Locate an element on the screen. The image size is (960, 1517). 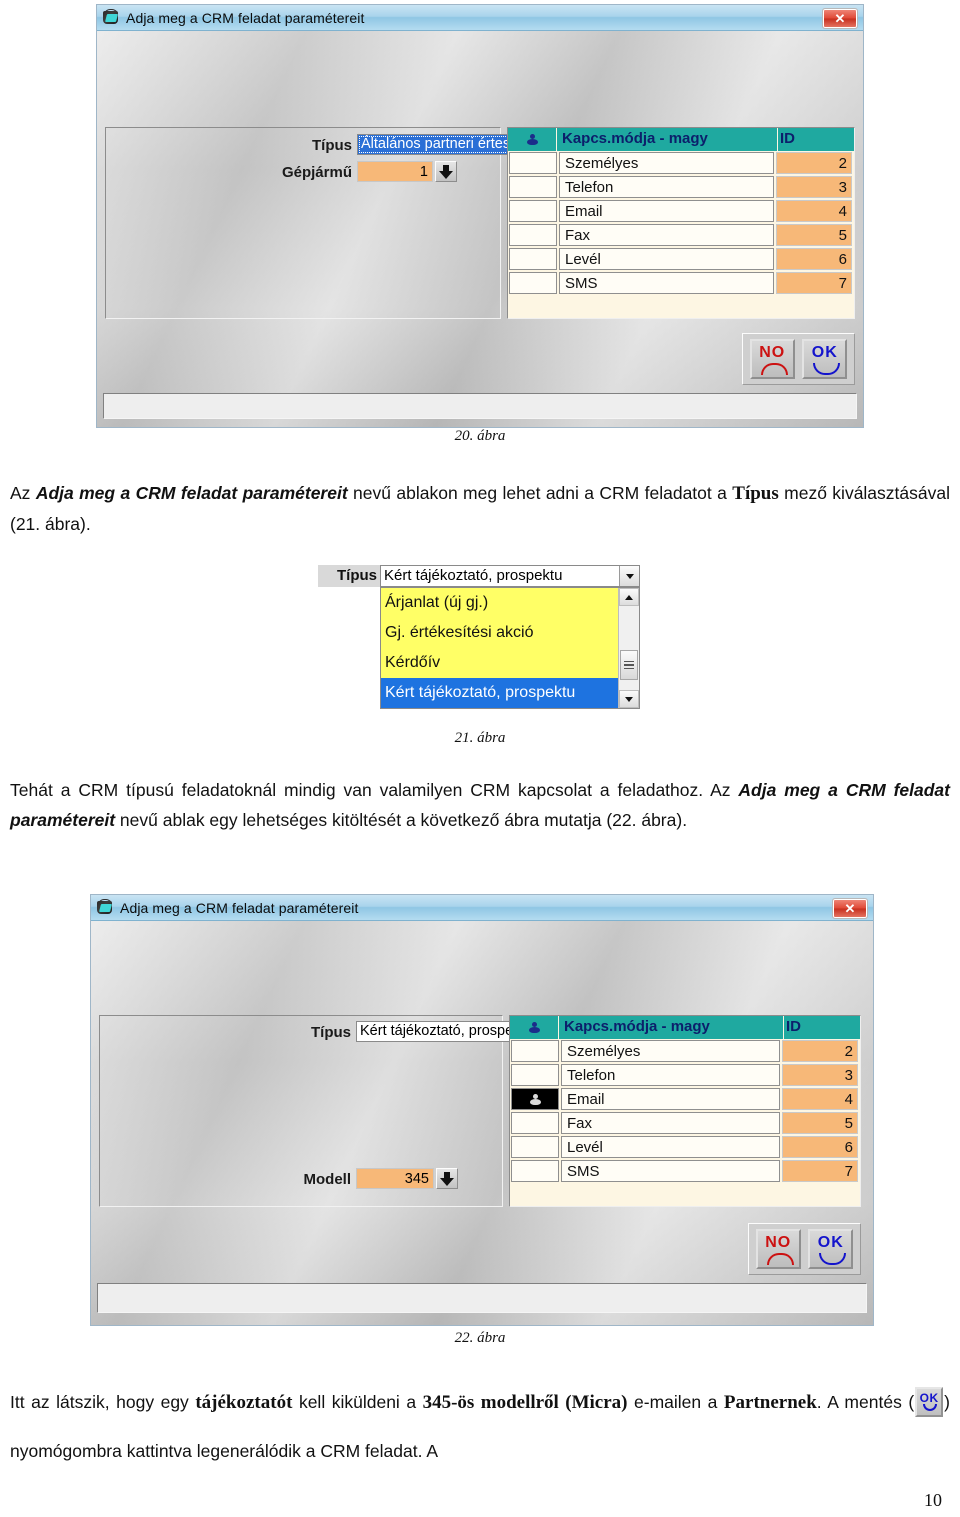
p3-part2: kell kiküldeni a is located at coordinates (357, 1402).